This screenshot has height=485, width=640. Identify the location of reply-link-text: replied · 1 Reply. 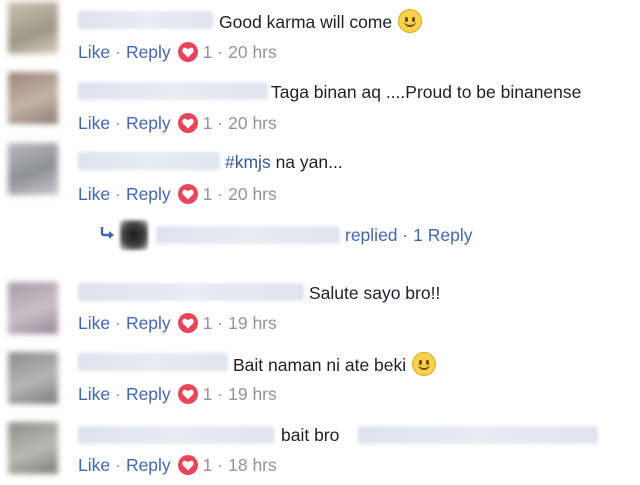
(408, 235).